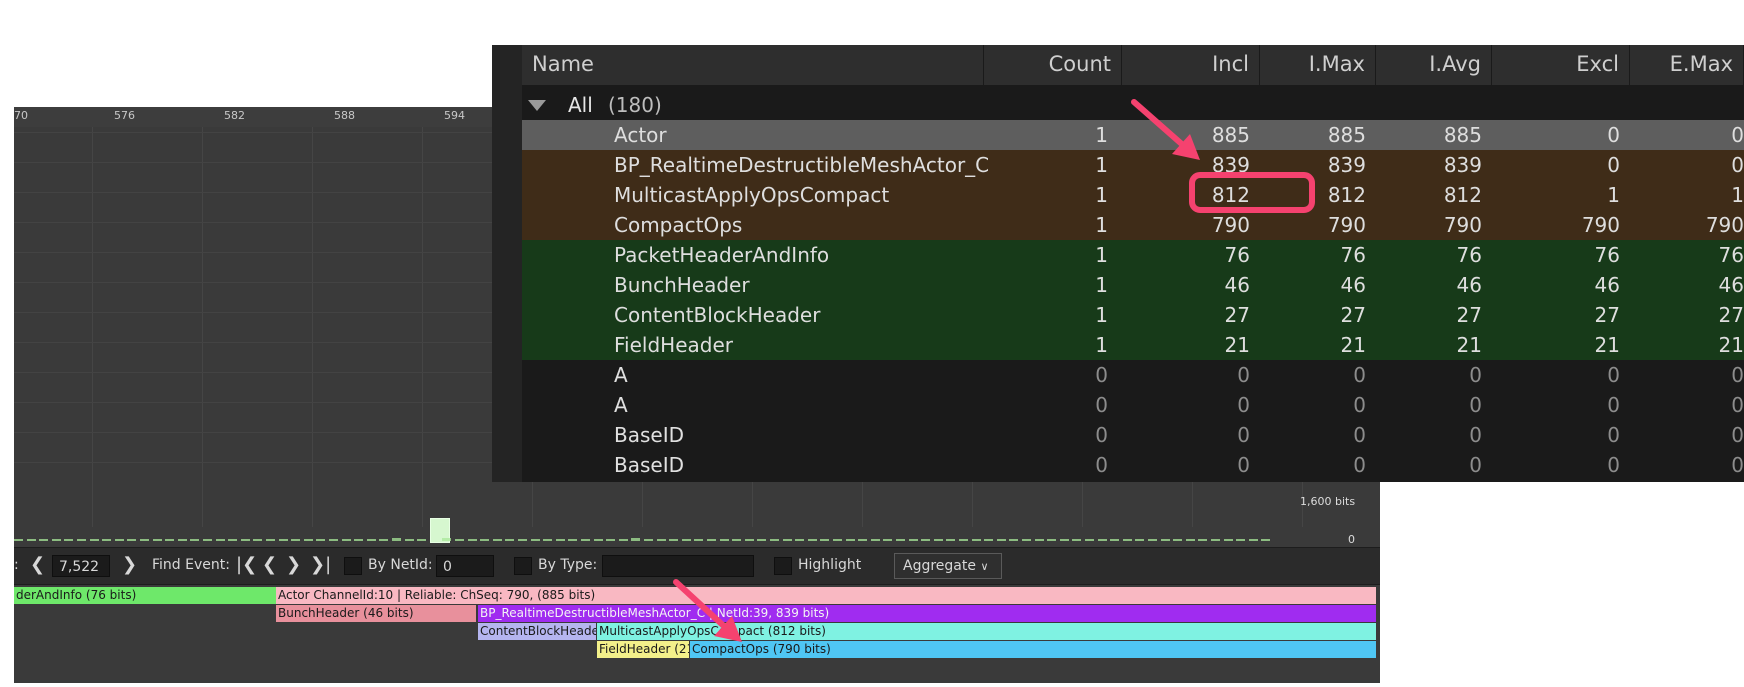  I want to click on table-row: CompactOps 1 790 790 790 790 790, so click(1133, 225).